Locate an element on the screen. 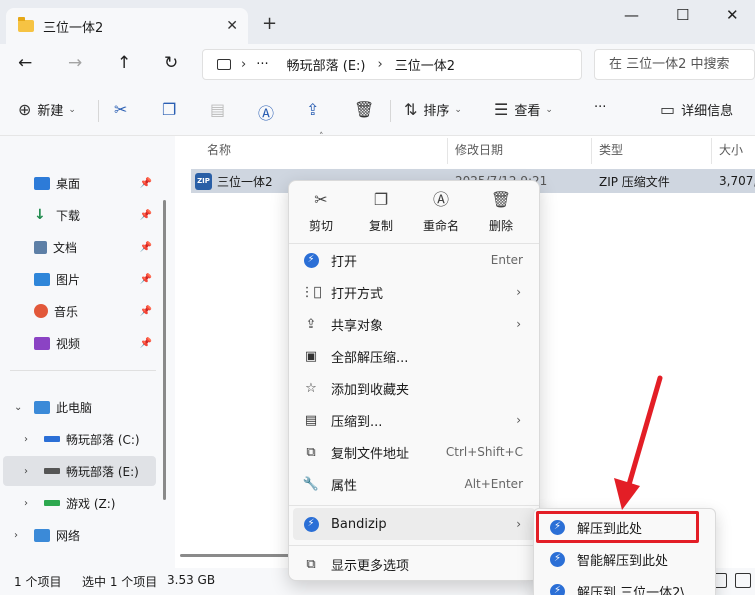 The image size is (755, 595). sort-label: 排序 is located at coordinates (436, 111).